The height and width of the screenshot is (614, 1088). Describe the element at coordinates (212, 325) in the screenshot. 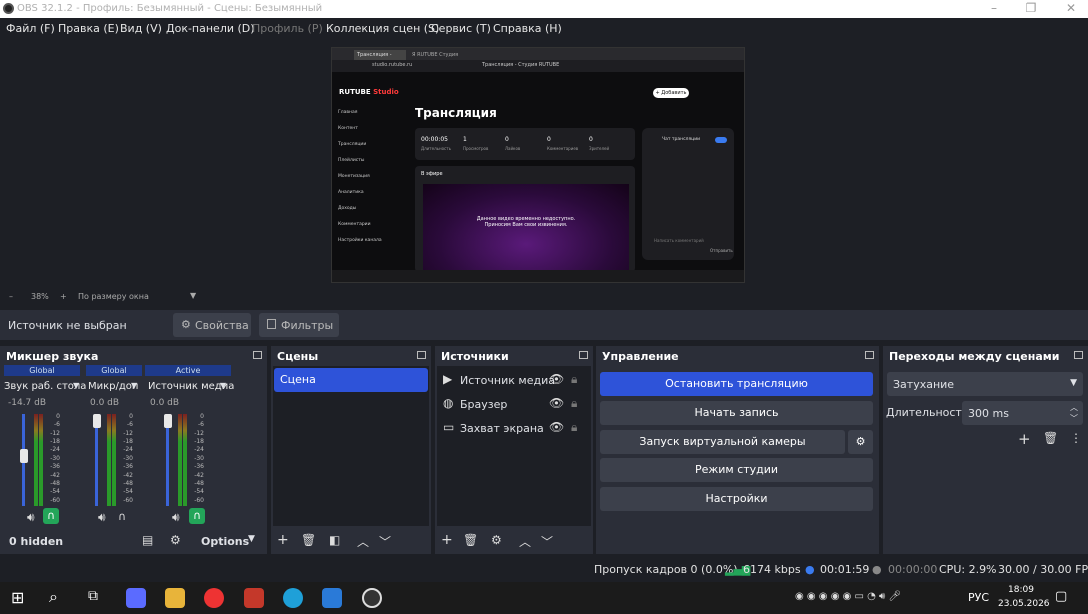

I see `properties-button: ⚙ Свойства` at that location.